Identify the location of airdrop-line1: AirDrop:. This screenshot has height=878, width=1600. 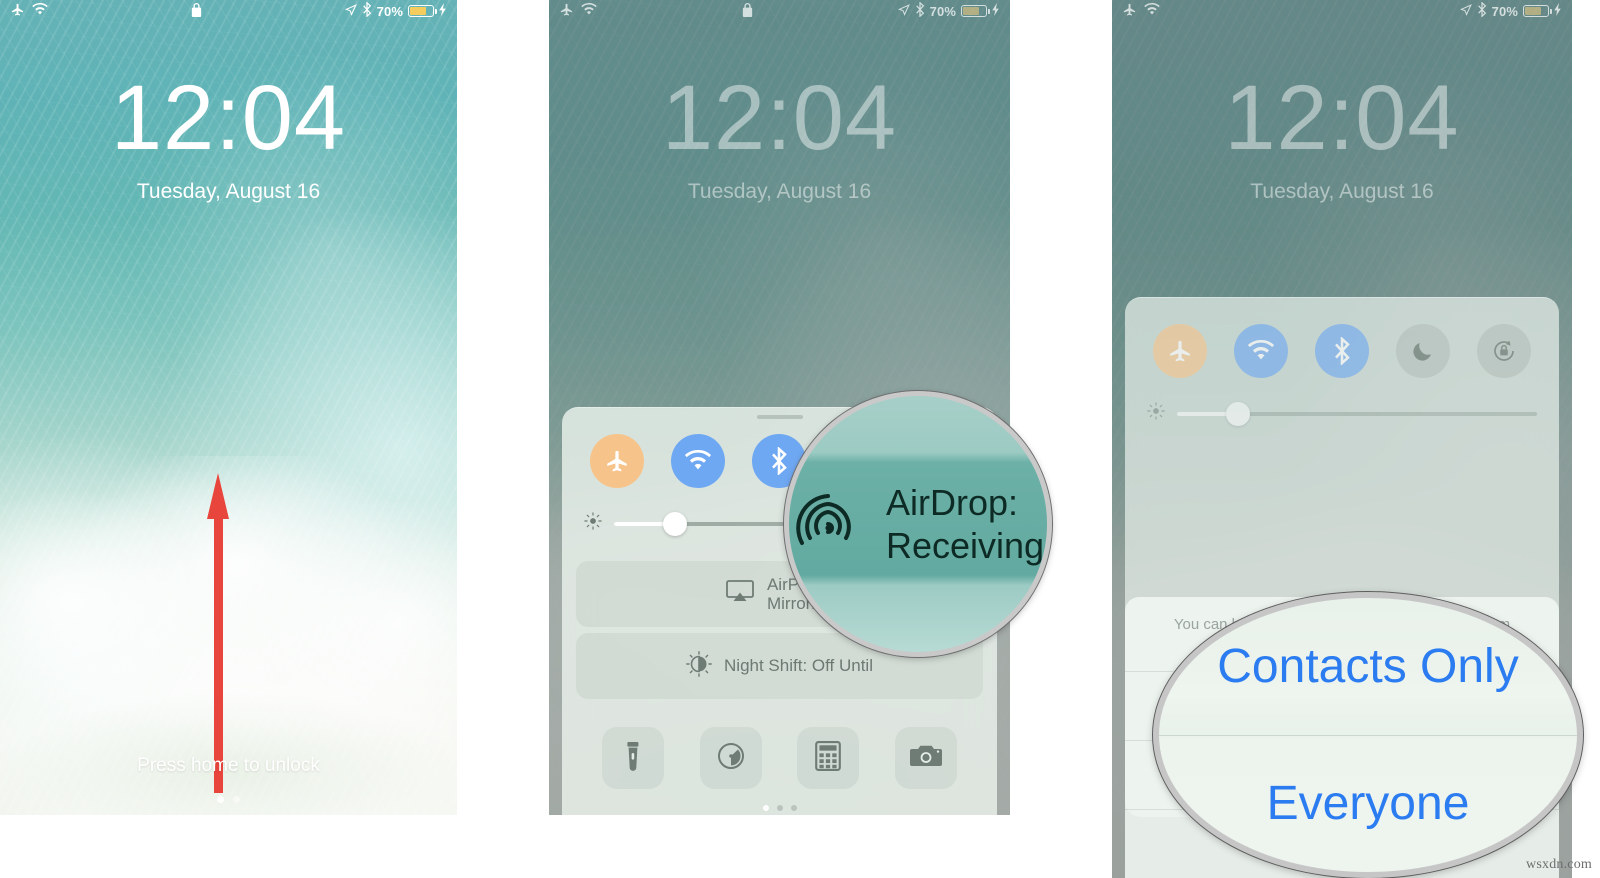
(951, 502).